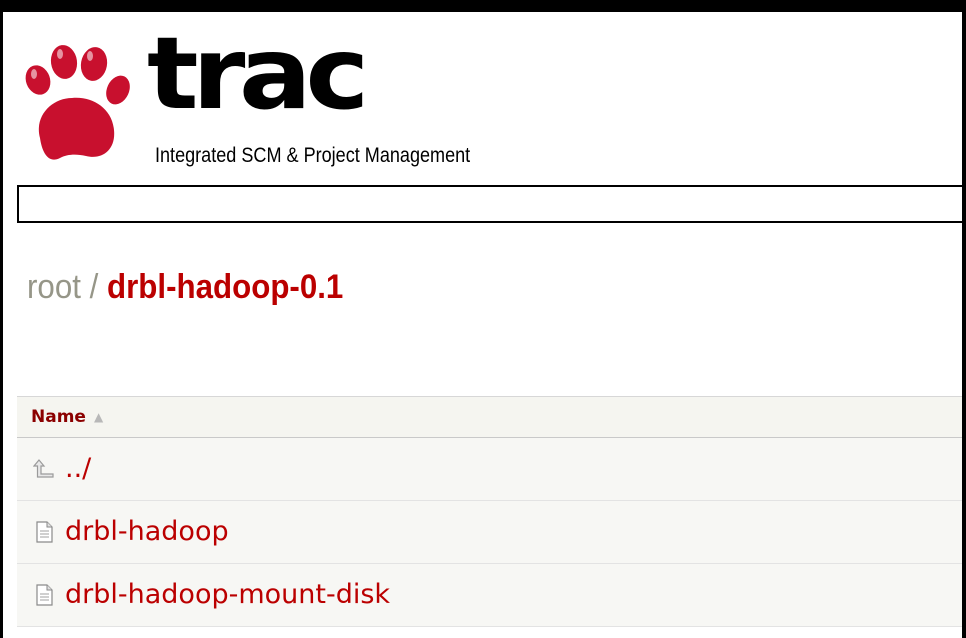 The height and width of the screenshot is (638, 966). Describe the element at coordinates (77, 102) in the screenshot. I see `paw-logo-icon` at that location.